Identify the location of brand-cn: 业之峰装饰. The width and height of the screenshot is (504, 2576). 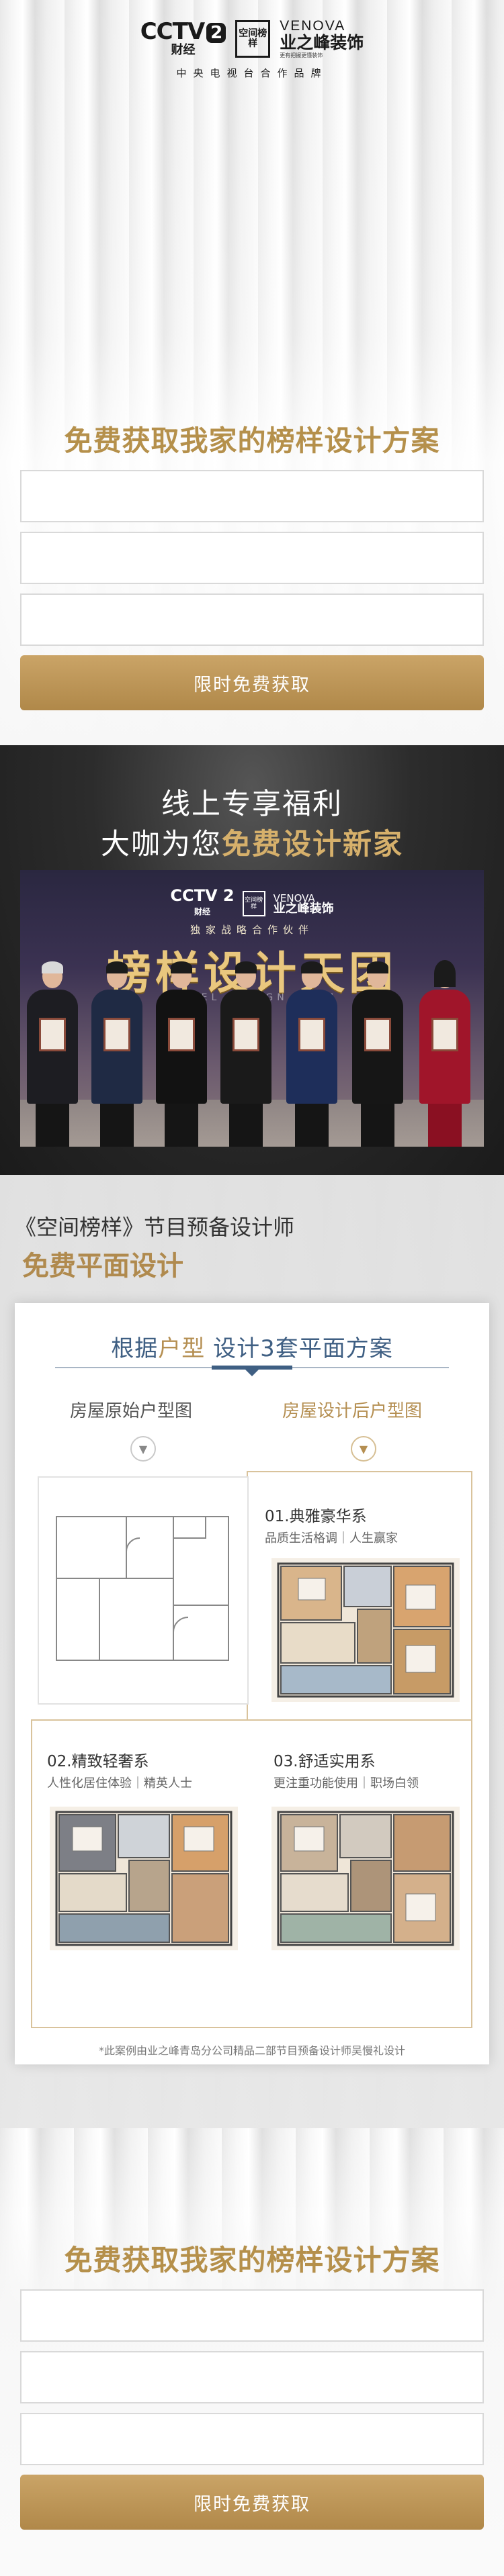
(322, 42).